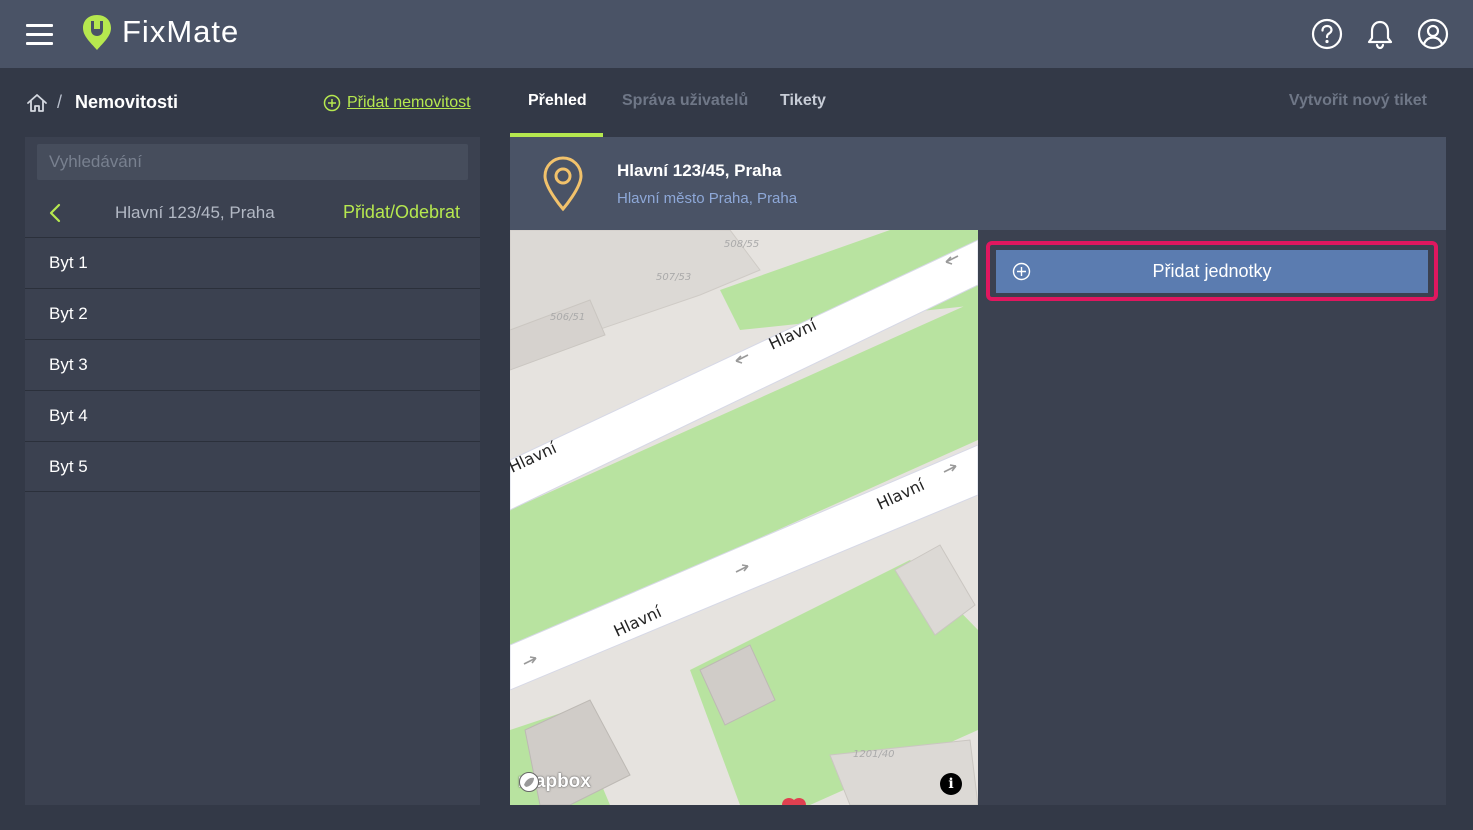  I want to click on mapbox-logo: mapbox, so click(554, 782).